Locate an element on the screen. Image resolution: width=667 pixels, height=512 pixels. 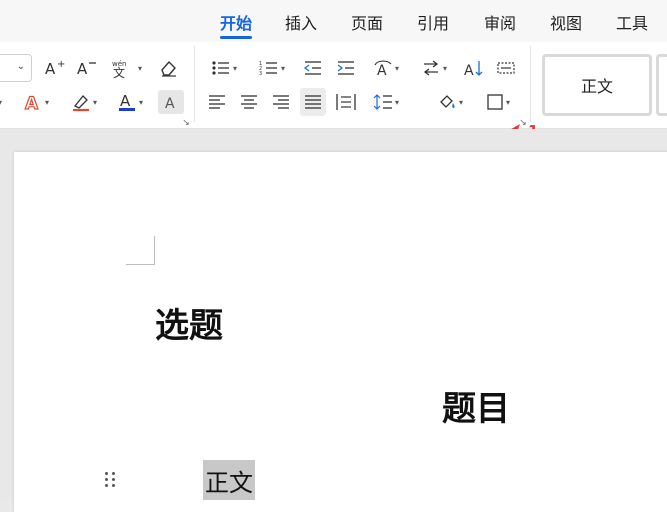
text-direction-icon: A ▾ is located at coordinates (386, 68).